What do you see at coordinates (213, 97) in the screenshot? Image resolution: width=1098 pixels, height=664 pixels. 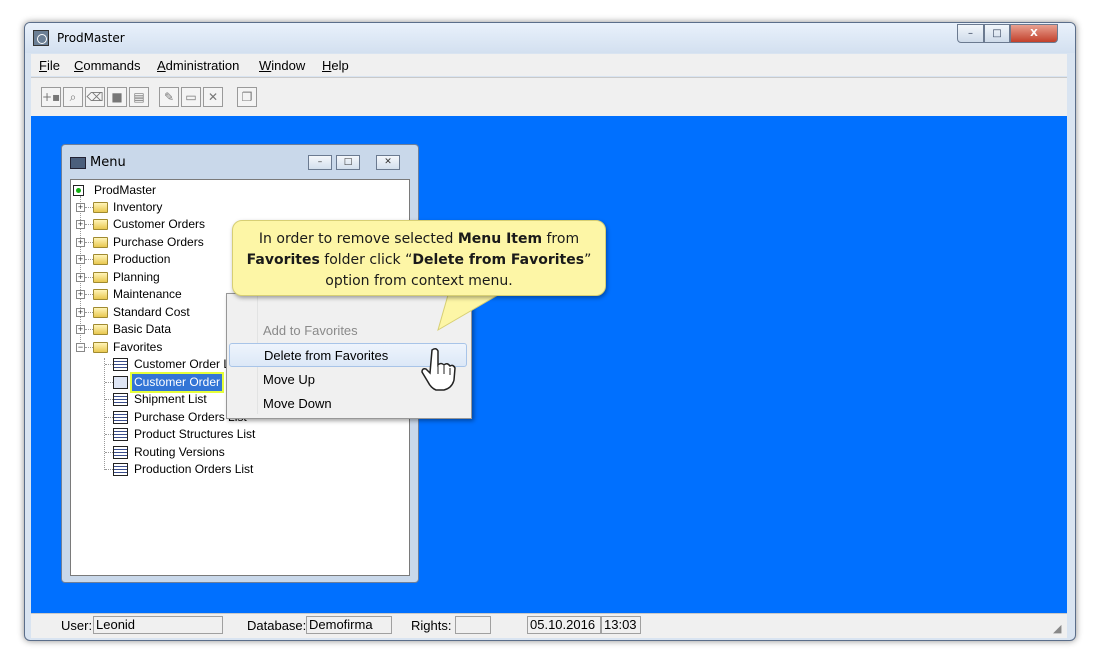 I see `delete-icon: ✕` at bounding box center [213, 97].